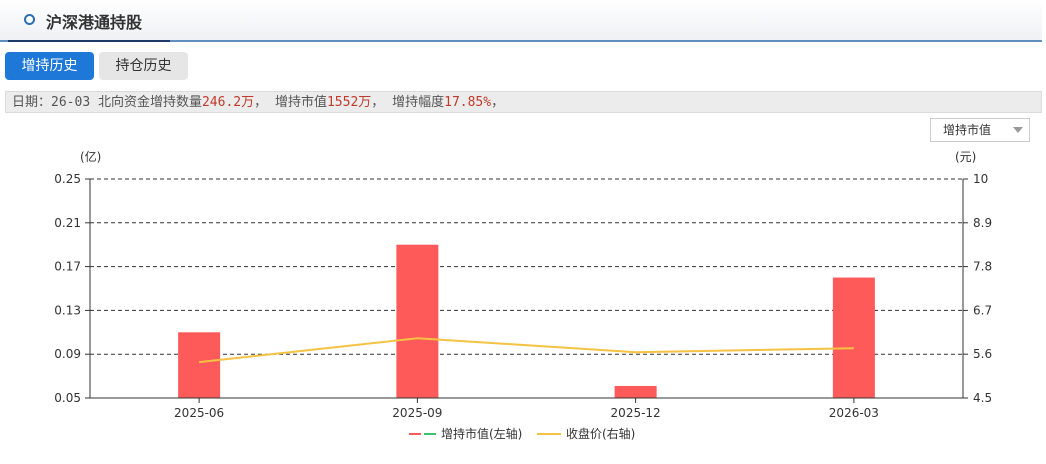 The image size is (1046, 464). Describe the element at coordinates (67, 223) in the screenshot. I see `left-tick-label: 0.21` at that location.